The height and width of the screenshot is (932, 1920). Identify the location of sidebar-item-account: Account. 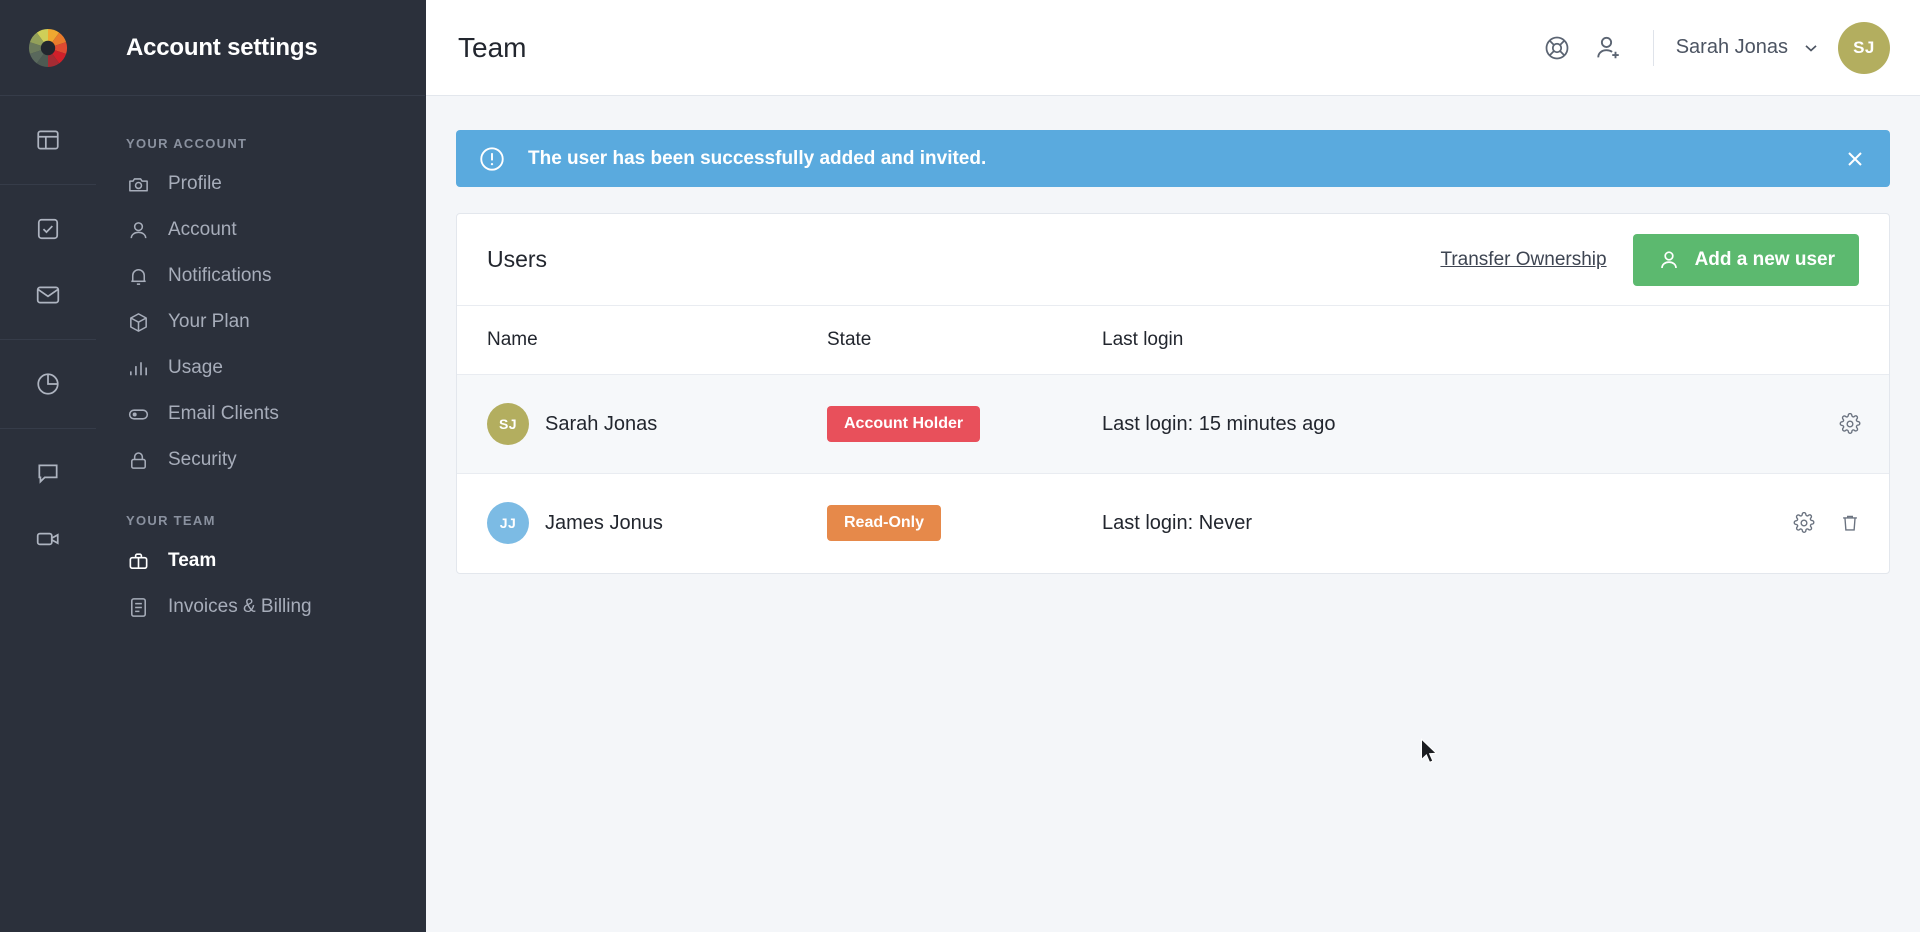
(260, 230).